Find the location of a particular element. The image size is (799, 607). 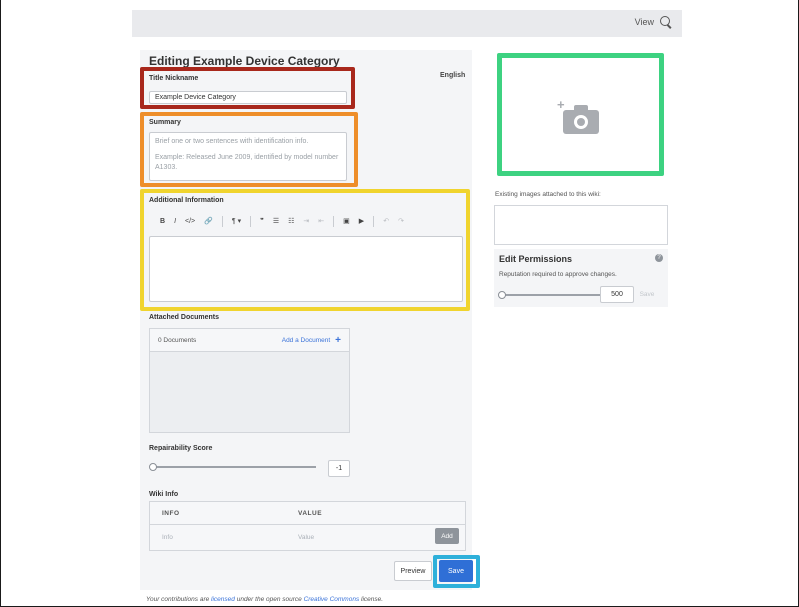

search-icon is located at coordinates (666, 22).